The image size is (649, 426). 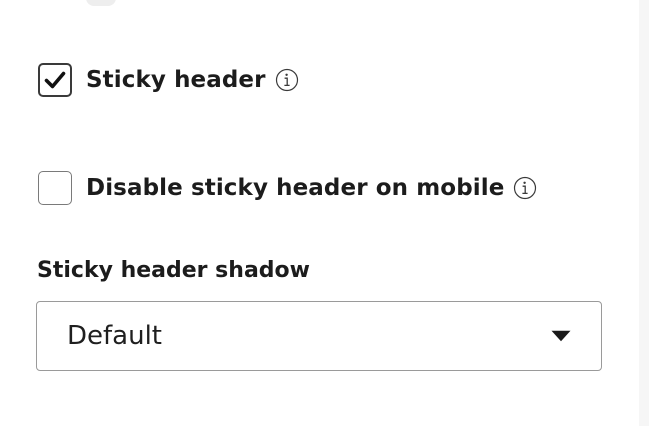 What do you see at coordinates (173, 270) in the screenshot?
I see `shadow-field-label: Sticky header shadow` at bounding box center [173, 270].